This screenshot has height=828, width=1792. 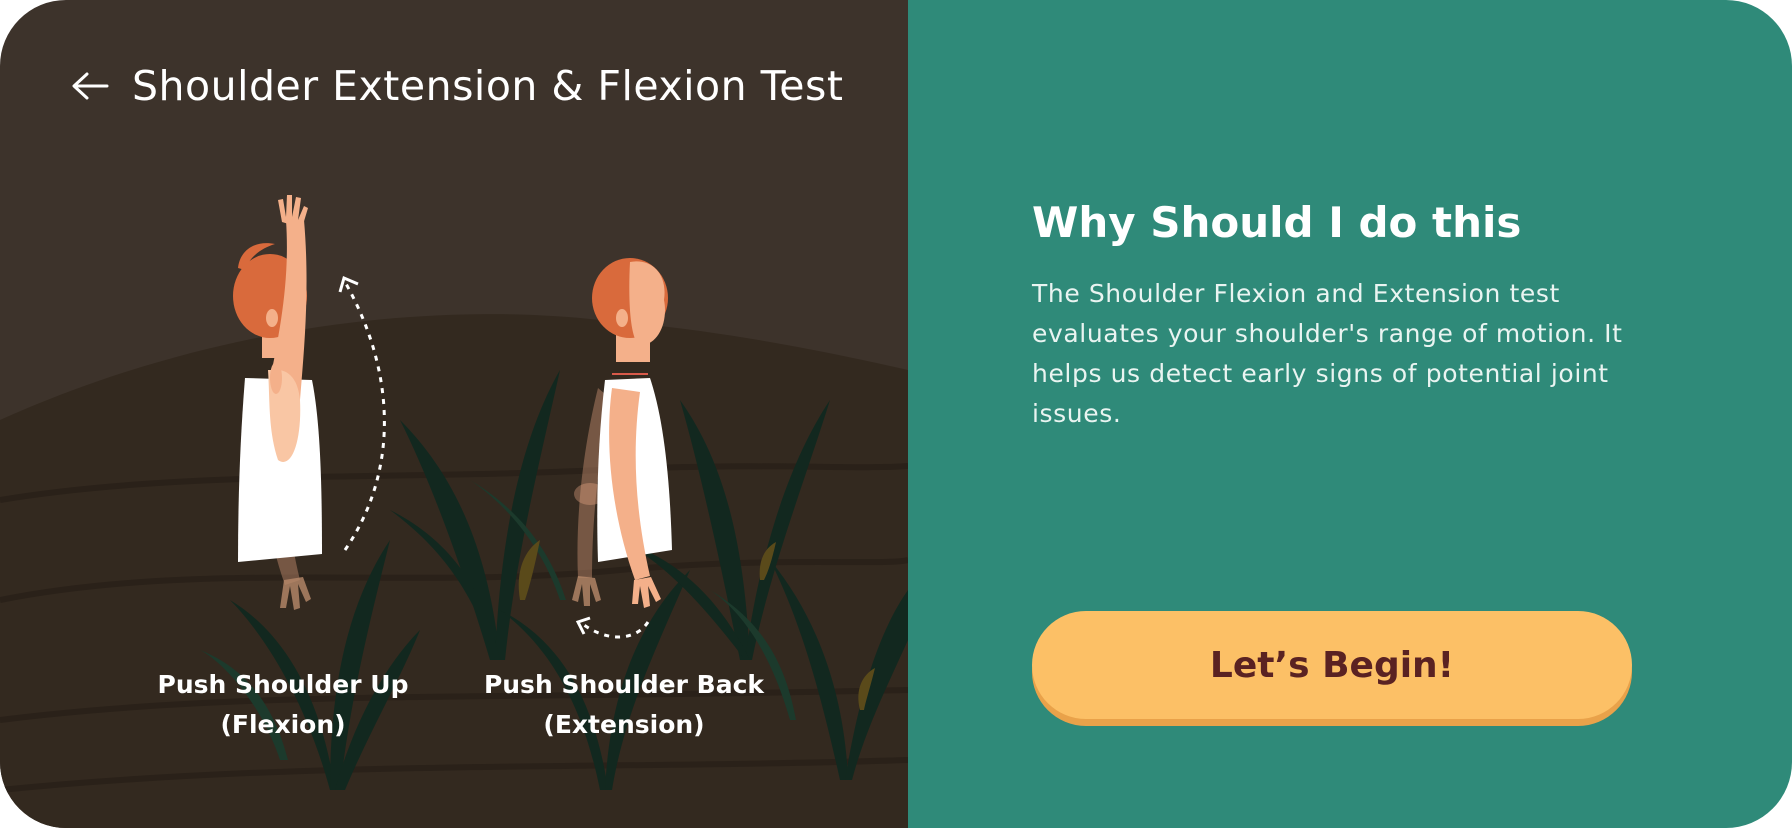 I want to click on info-heading: Why Should I do this, so click(x=1277, y=222).